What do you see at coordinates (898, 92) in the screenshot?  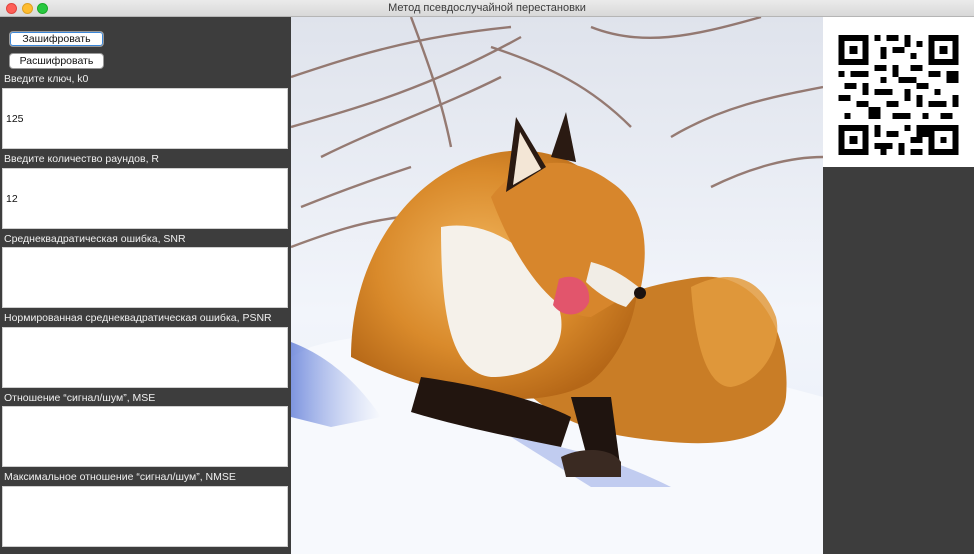 I see `qr-code` at bounding box center [898, 92].